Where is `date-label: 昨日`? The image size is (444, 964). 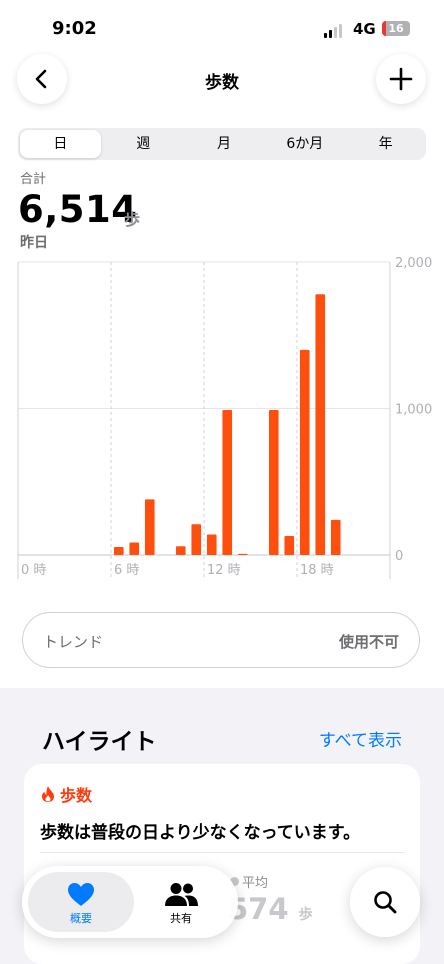
date-label: 昨日 is located at coordinates (34, 243).